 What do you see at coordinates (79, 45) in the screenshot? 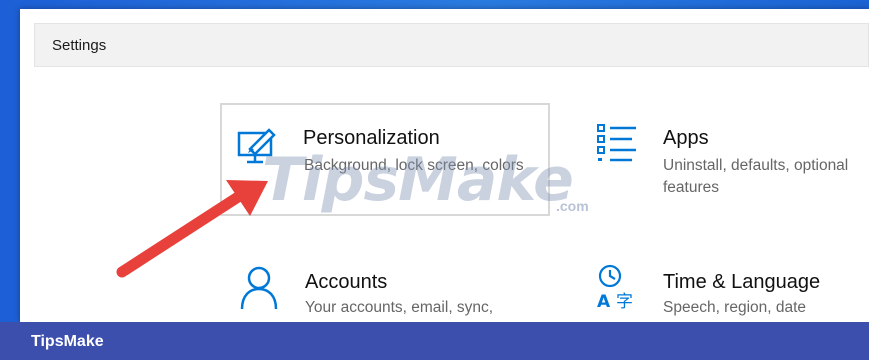
I see `window-title: Settings` at bounding box center [79, 45].